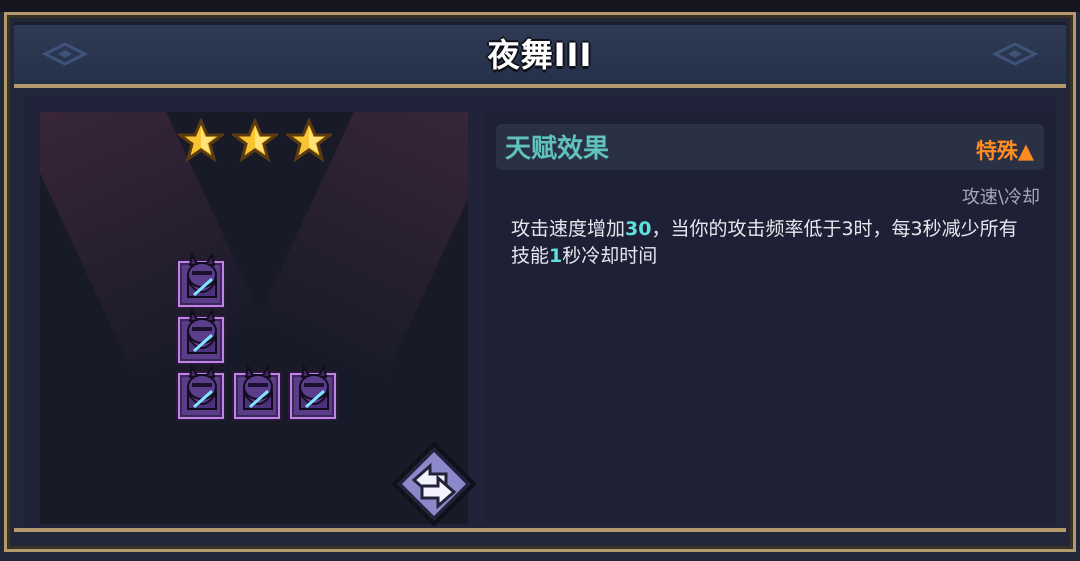  Describe the element at coordinates (638, 229) in the screenshot. I see `desc-value: 30` at that location.